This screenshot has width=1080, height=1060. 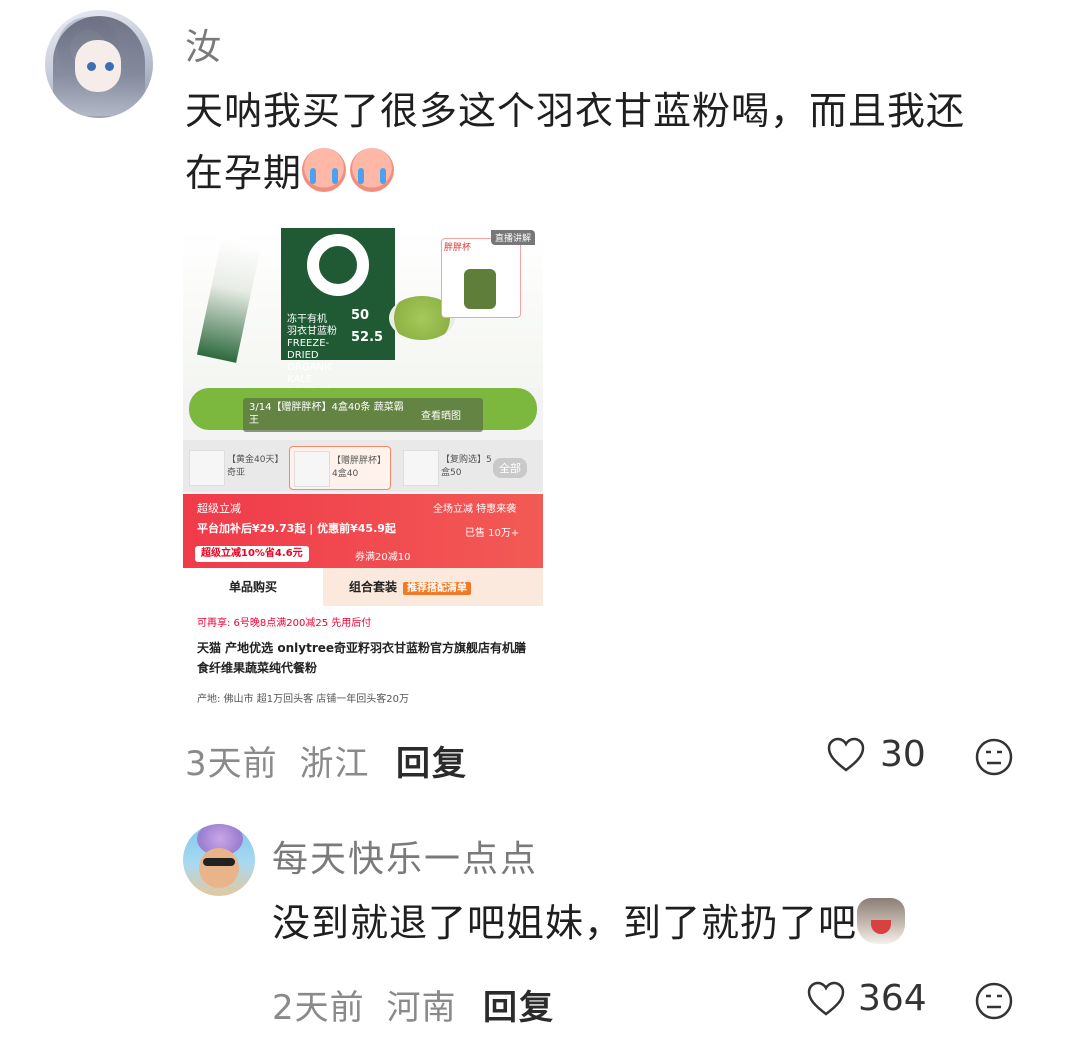 What do you see at coordinates (373, 587) in the screenshot?
I see `tab-combo-label: 组合套装` at bounding box center [373, 587].